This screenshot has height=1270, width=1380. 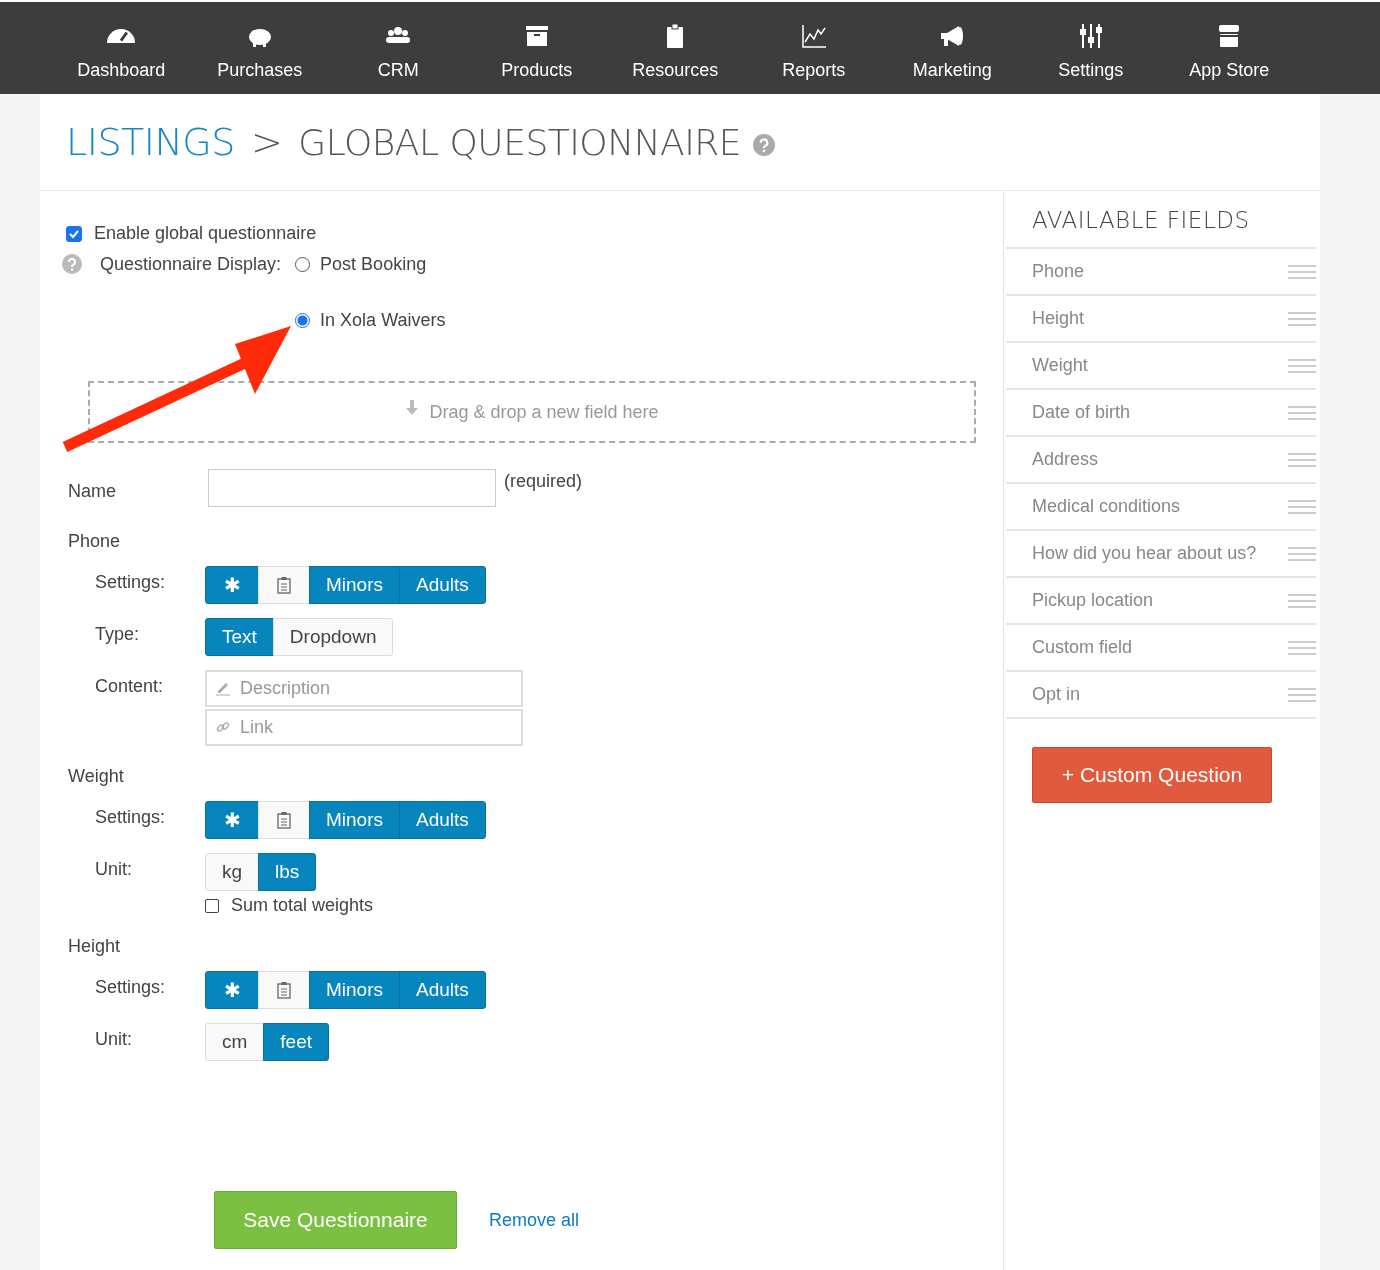 What do you see at coordinates (383, 320) in the screenshot?
I see `radio-label: In Xola Waivers` at bounding box center [383, 320].